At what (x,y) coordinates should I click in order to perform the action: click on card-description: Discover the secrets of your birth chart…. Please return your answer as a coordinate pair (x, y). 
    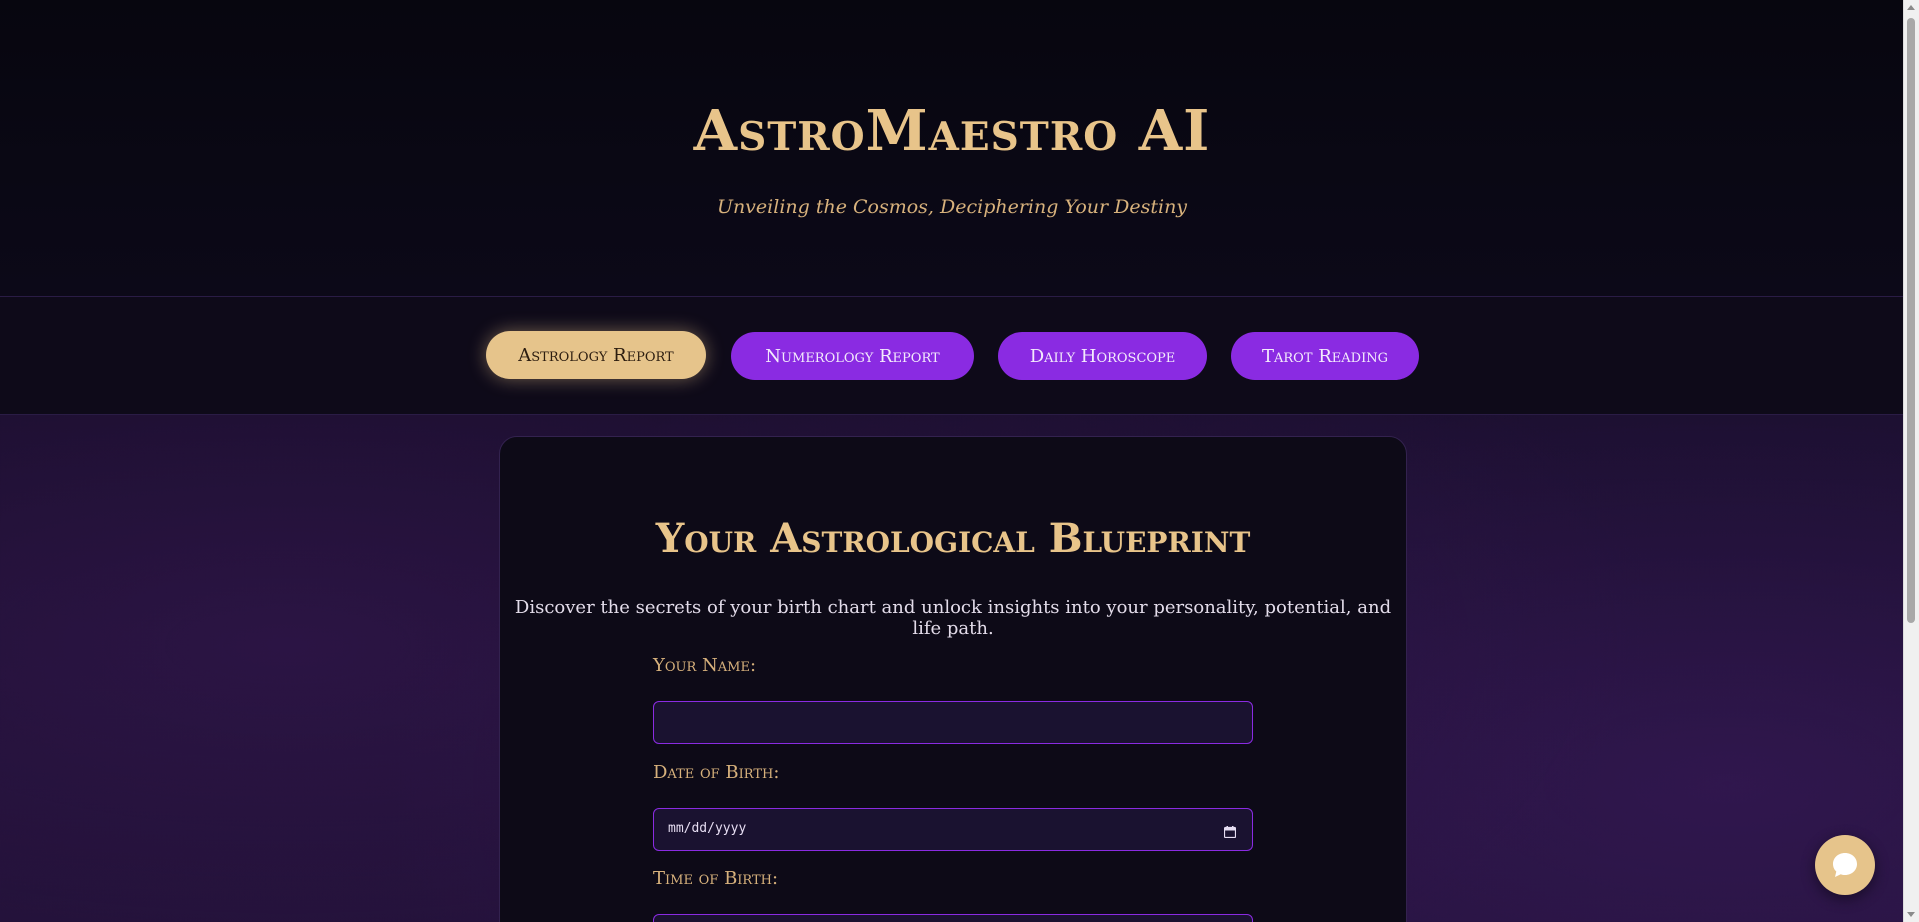
    Looking at the image, I should click on (953, 618).